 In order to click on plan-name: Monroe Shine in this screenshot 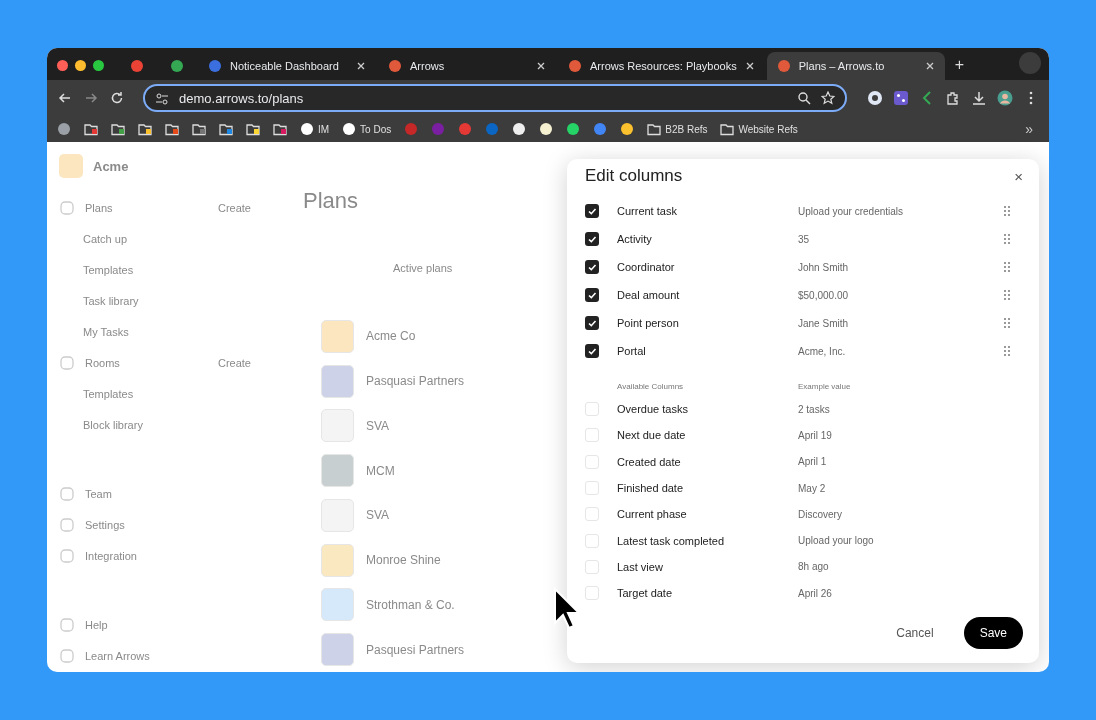, I will do `click(403, 560)`.